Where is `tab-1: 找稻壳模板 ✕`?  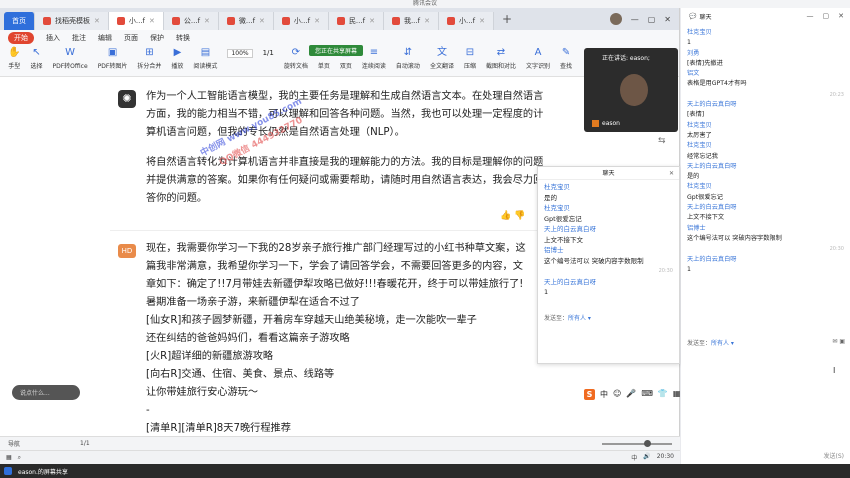 tab-1: 找稻壳模板 ✕ is located at coordinates (72, 21).